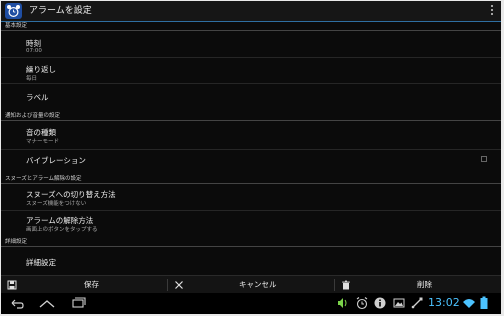 This screenshot has height=316, width=504. I want to click on info-icon, so click(380, 303).